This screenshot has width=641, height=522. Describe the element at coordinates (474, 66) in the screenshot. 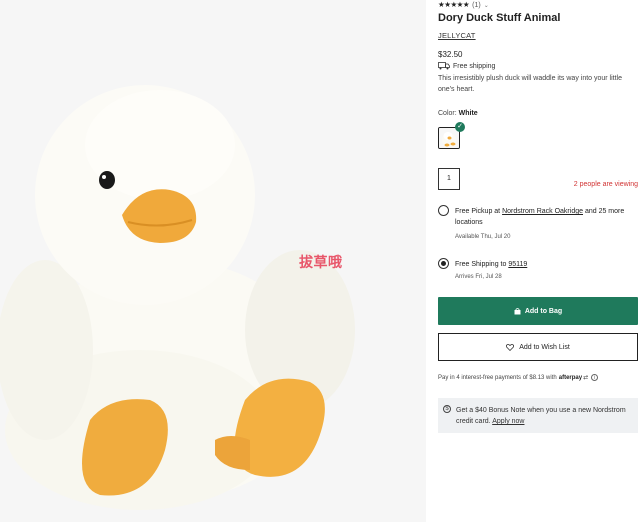

I see `free-shipping-label: Free shipping` at that location.